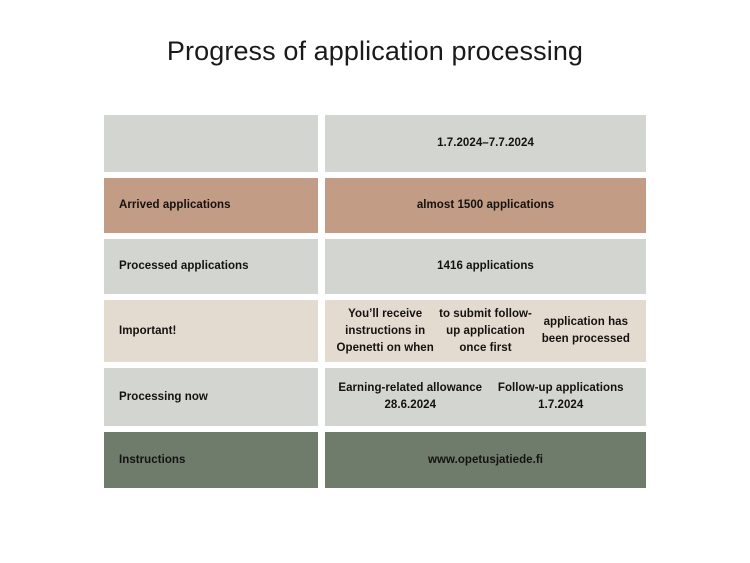 The image size is (750, 563). What do you see at coordinates (211, 331) in the screenshot?
I see `row-label-important: Important!` at bounding box center [211, 331].